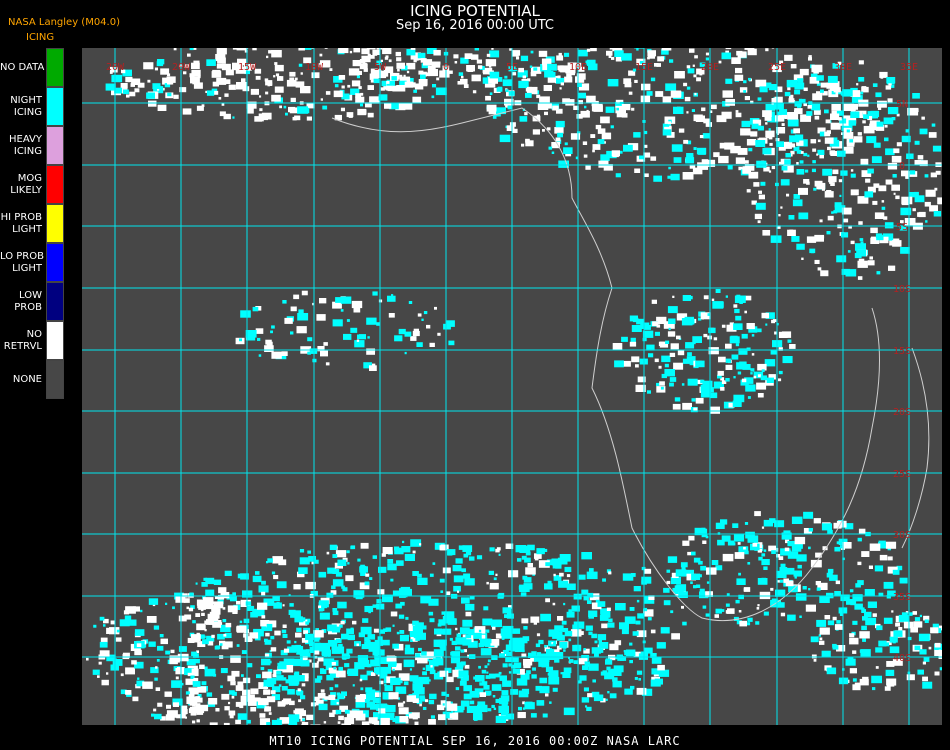  I want to click on latitude-label: 25S, so click(902, 474).